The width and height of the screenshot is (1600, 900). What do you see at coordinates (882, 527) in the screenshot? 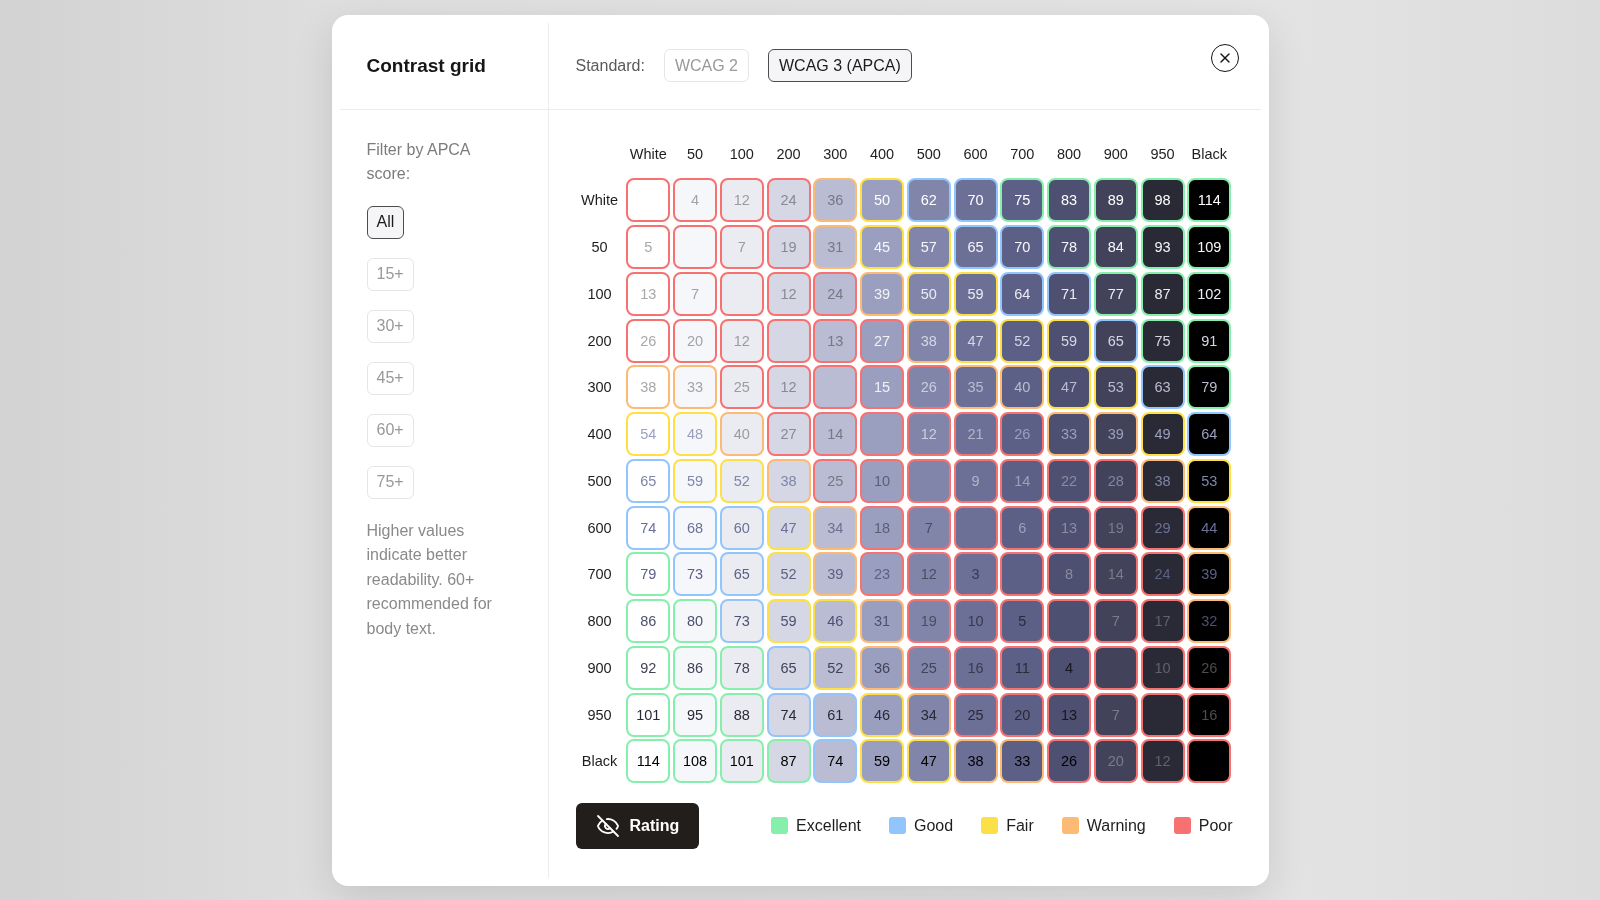
I see `contrast-cell: 18` at bounding box center [882, 527].